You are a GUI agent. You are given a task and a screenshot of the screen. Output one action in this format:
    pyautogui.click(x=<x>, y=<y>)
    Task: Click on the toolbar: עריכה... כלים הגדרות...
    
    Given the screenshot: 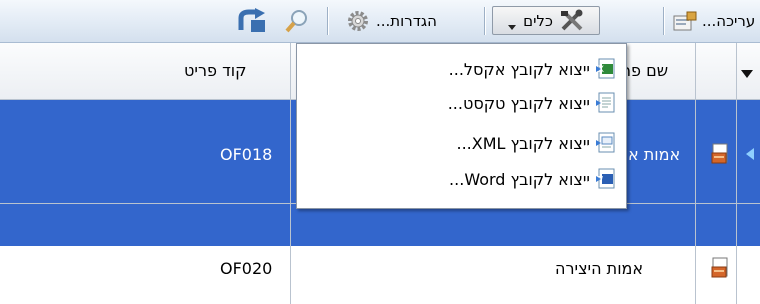 What is the action you would take?
    pyautogui.click(x=380, y=21)
    